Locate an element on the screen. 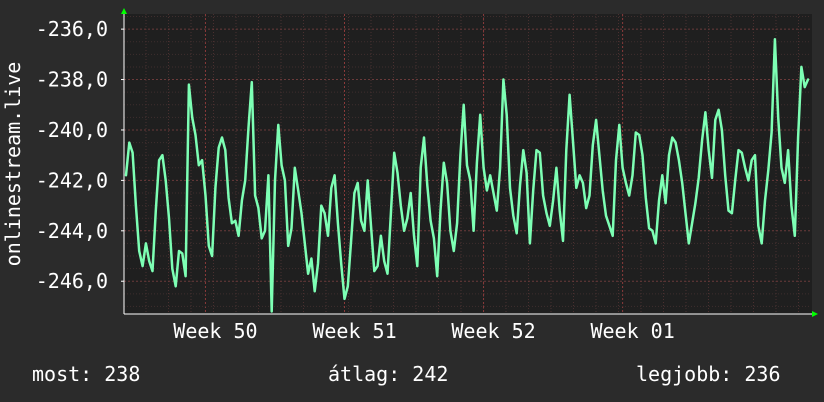 The width and height of the screenshot is (824, 402). y-axis-label: onlinestream.live is located at coordinates (13, 164).